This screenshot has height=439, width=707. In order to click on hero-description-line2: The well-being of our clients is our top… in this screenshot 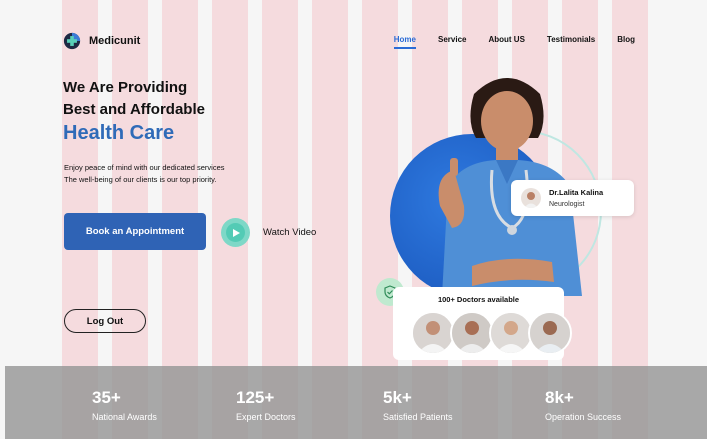, I will do `click(140, 179)`.